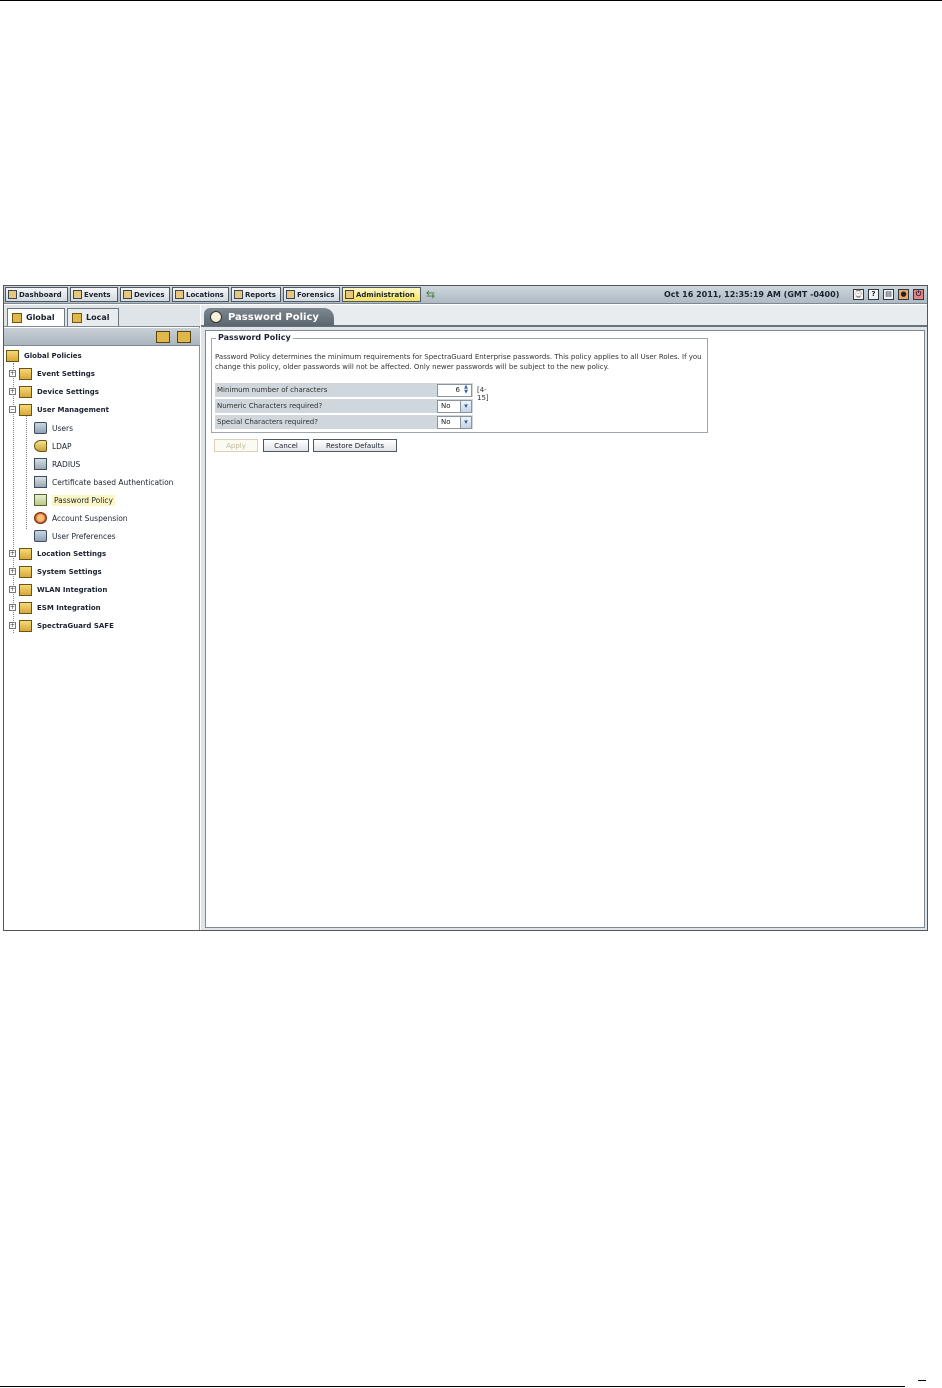  Describe the element at coordinates (145, 294) in the screenshot. I see `nav-devices-button: Devices` at that location.